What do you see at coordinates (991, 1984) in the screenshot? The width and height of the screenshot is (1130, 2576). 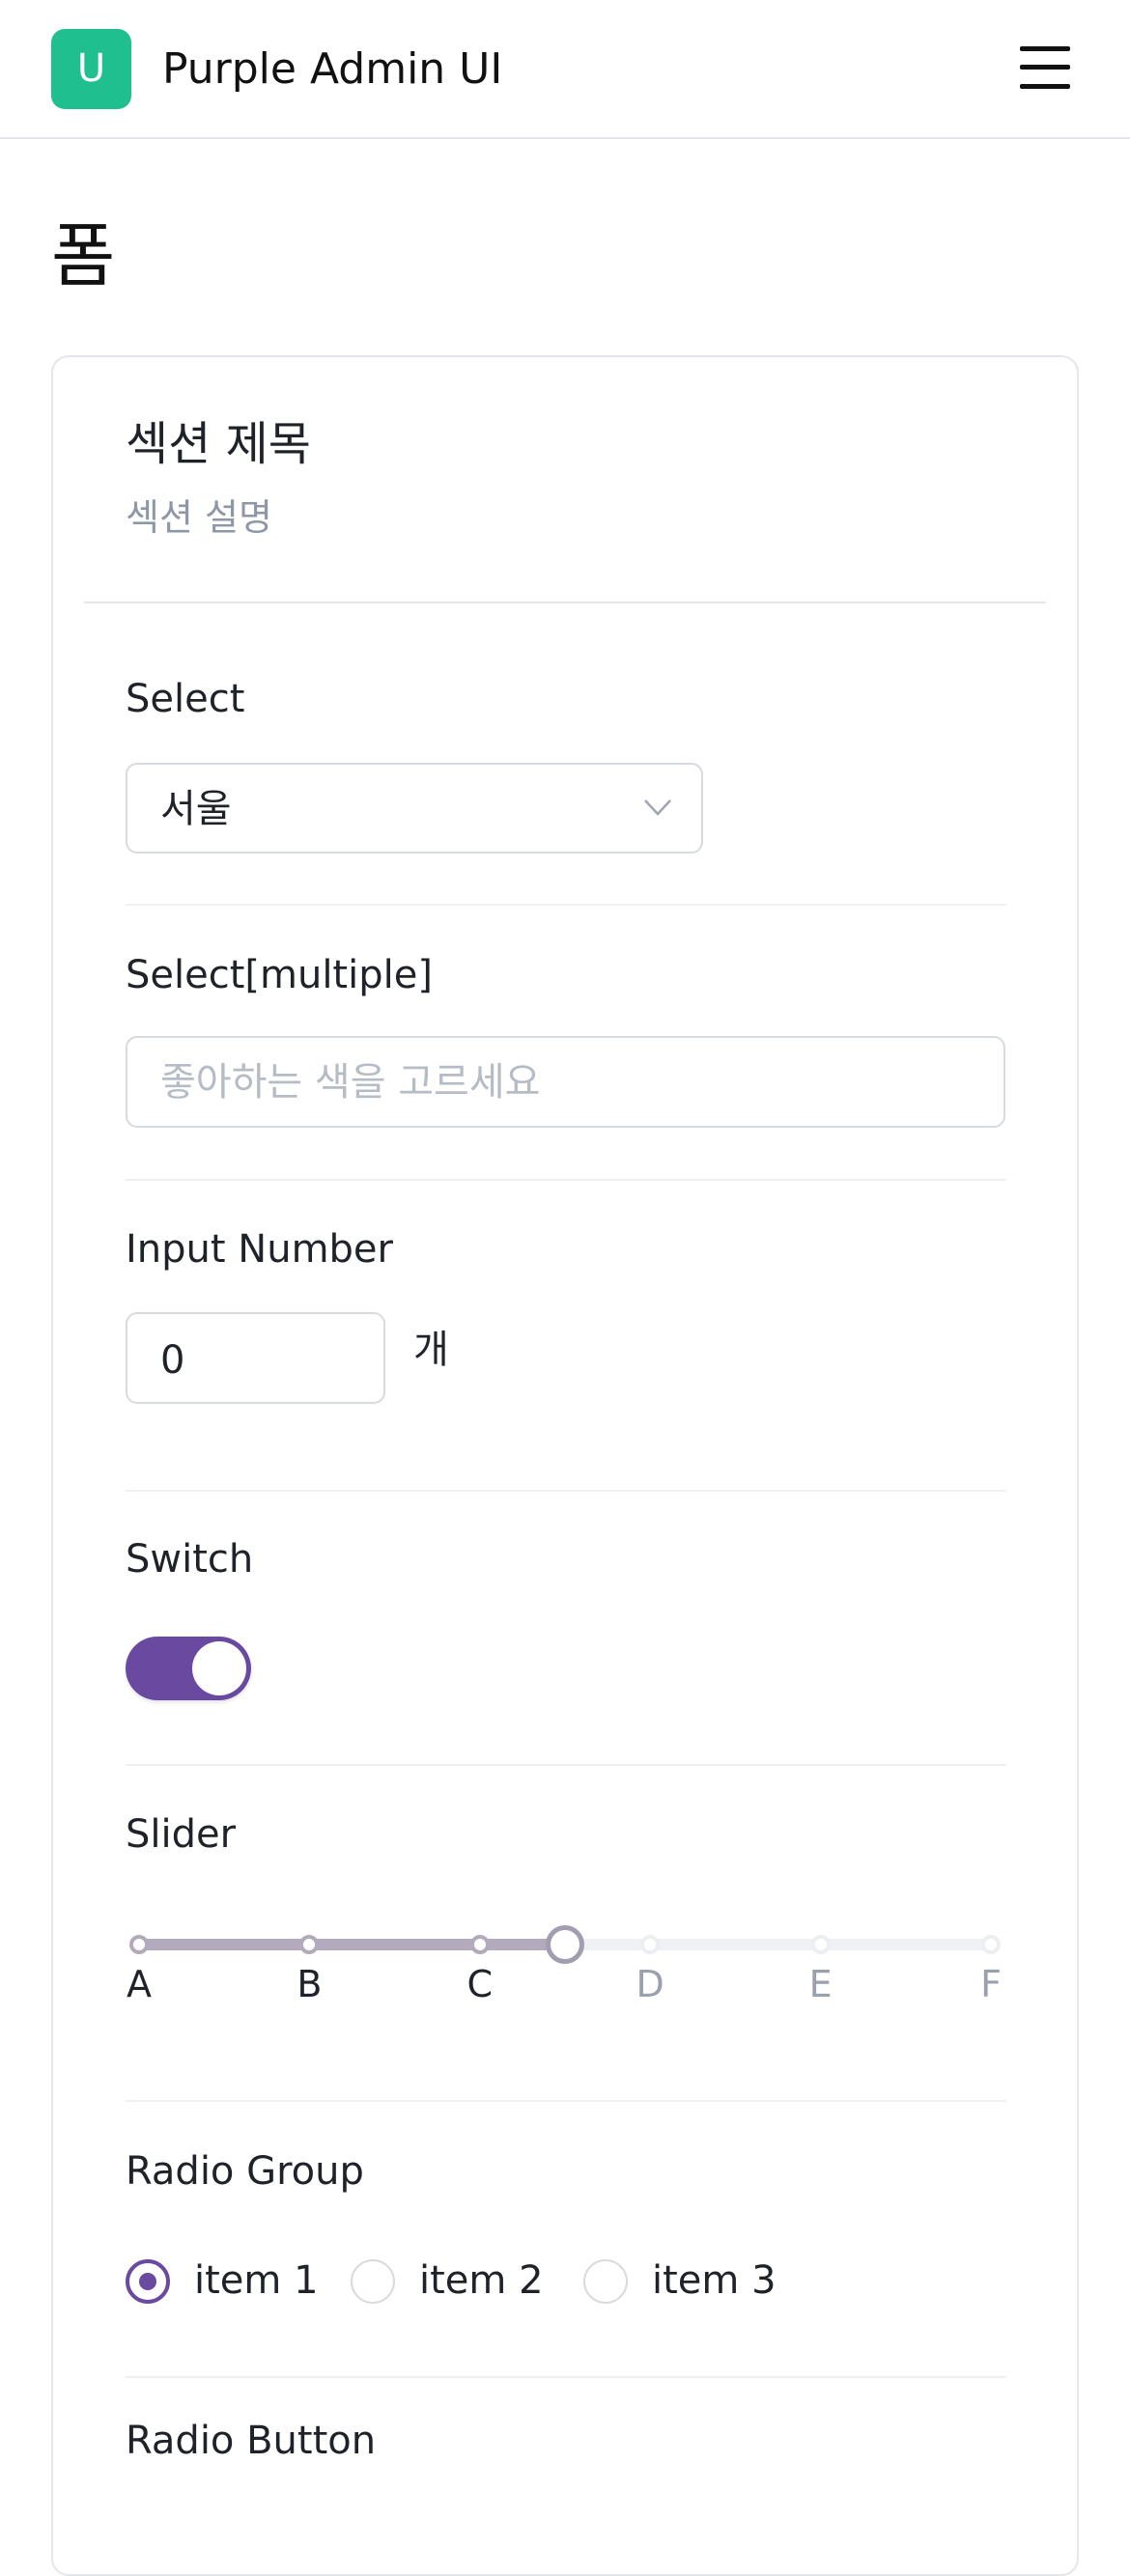 I see `slider-mark-label: F` at bounding box center [991, 1984].